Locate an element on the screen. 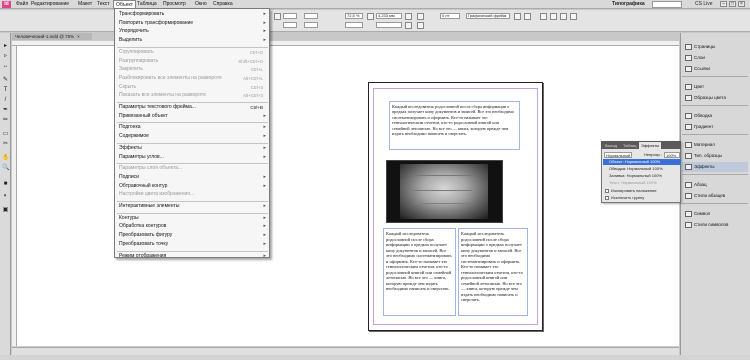 This screenshot has width=750, height=360. x-field is located at coordinates (290, 16).